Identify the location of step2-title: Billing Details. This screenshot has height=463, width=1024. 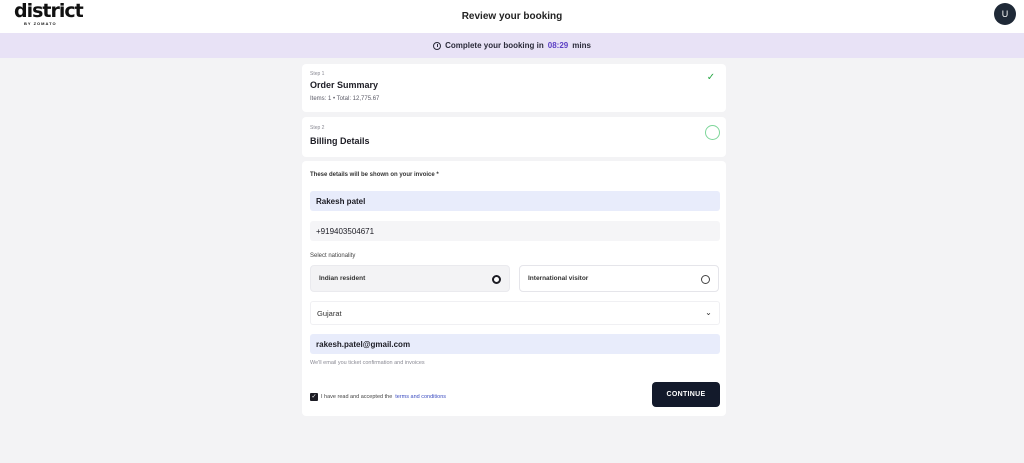
(340, 141).